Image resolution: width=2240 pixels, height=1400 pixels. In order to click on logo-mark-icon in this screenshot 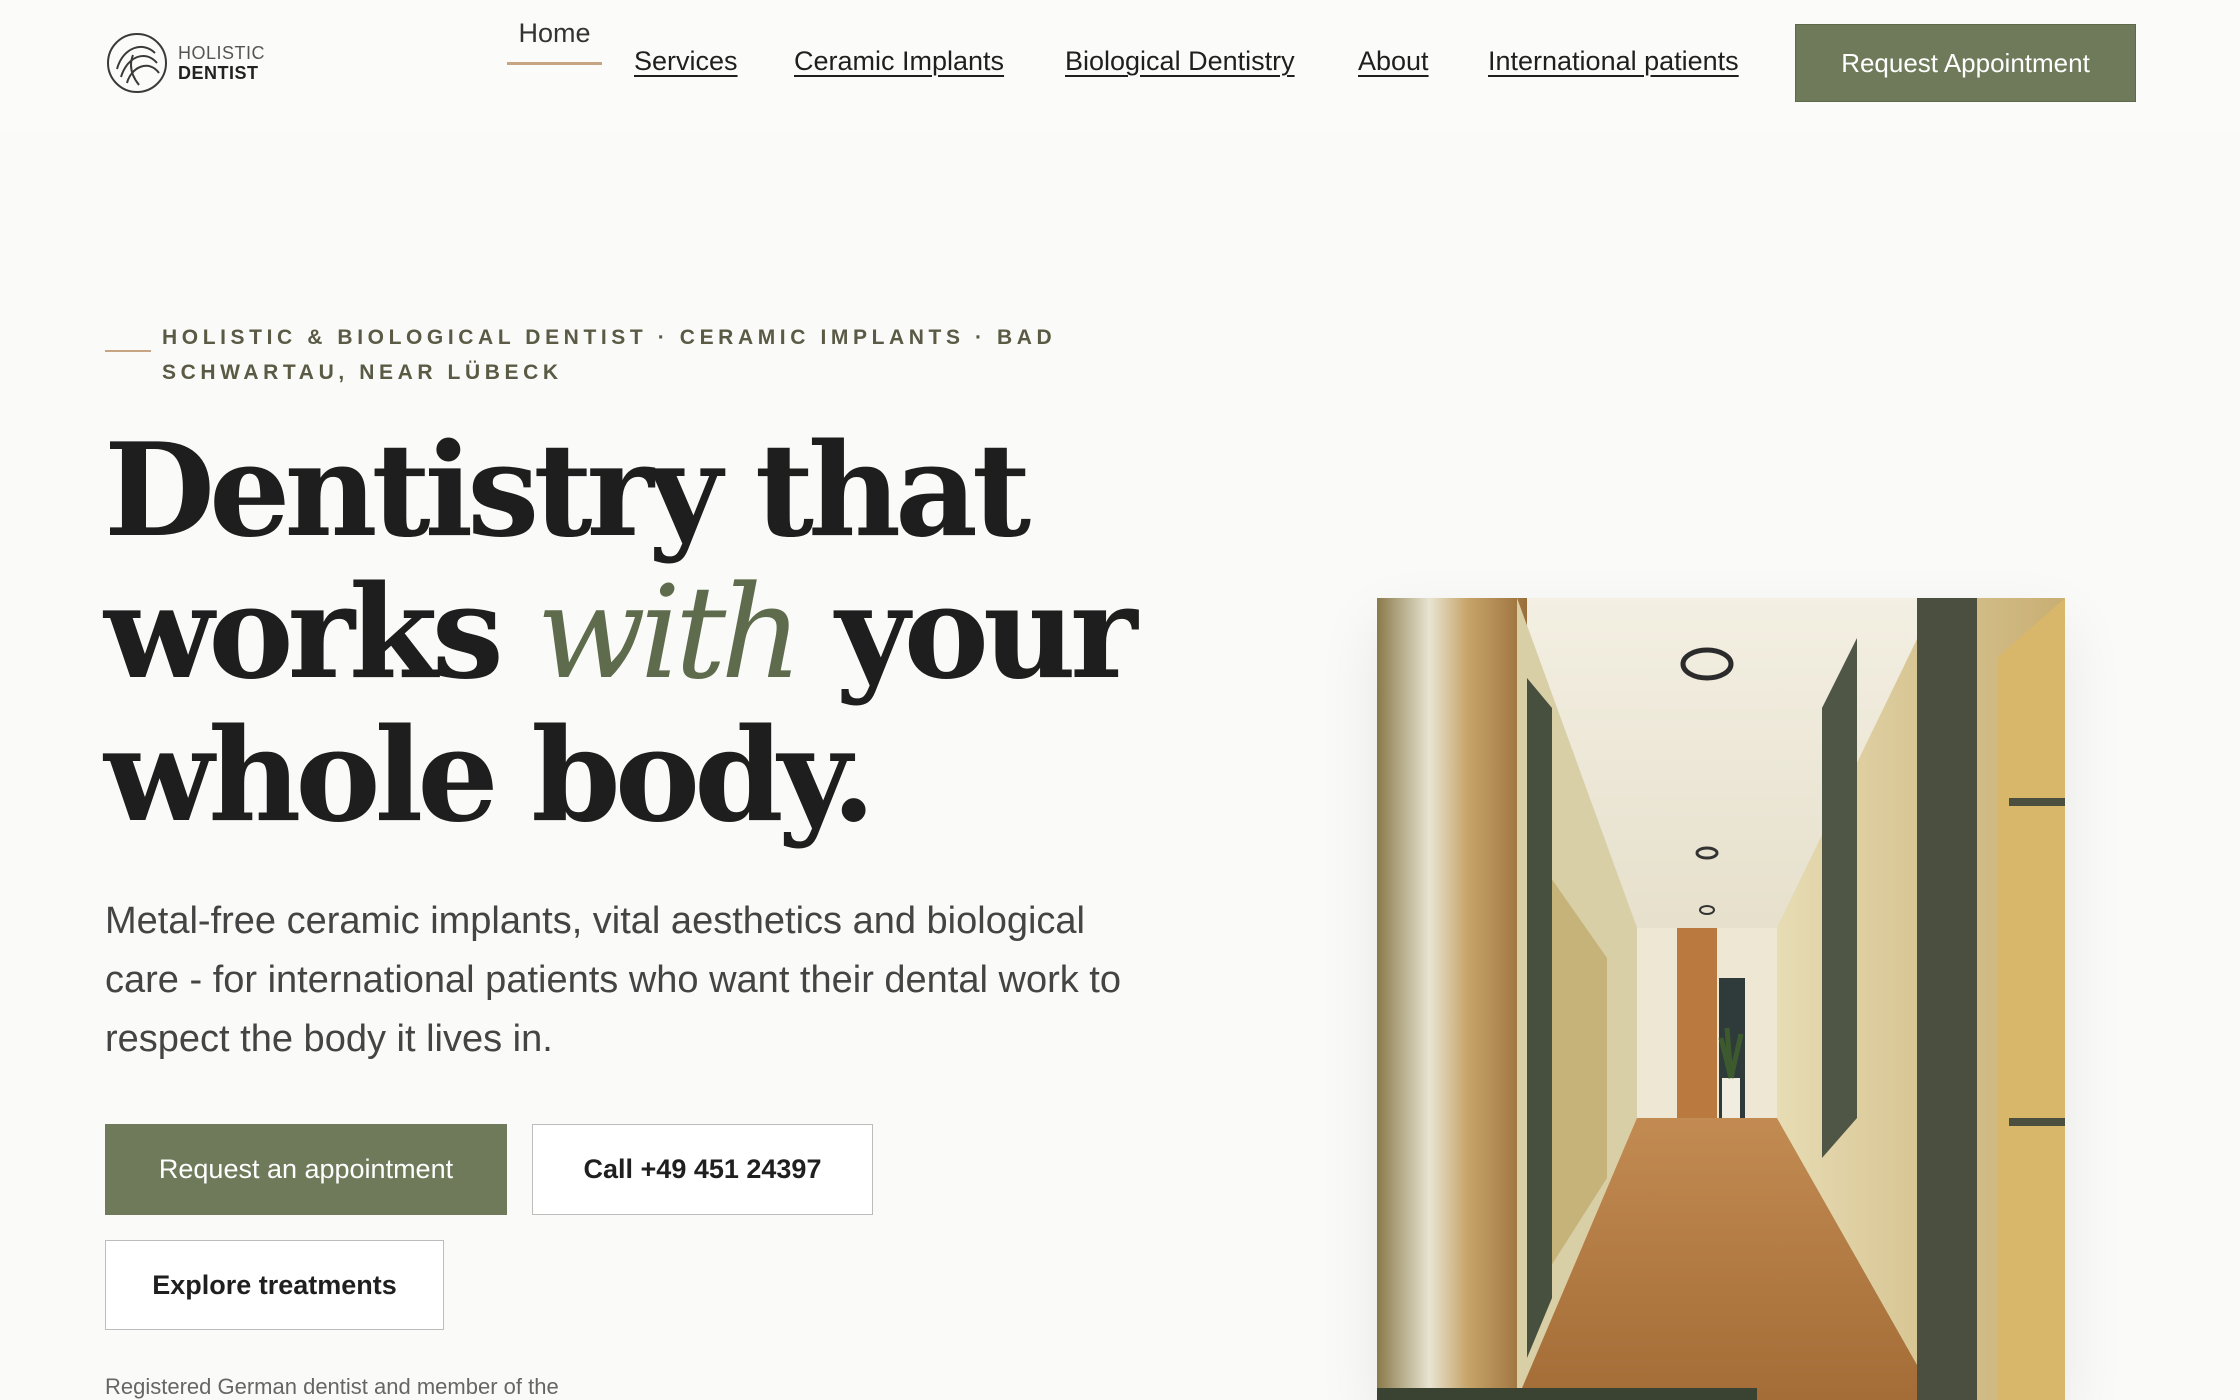, I will do `click(137, 63)`.